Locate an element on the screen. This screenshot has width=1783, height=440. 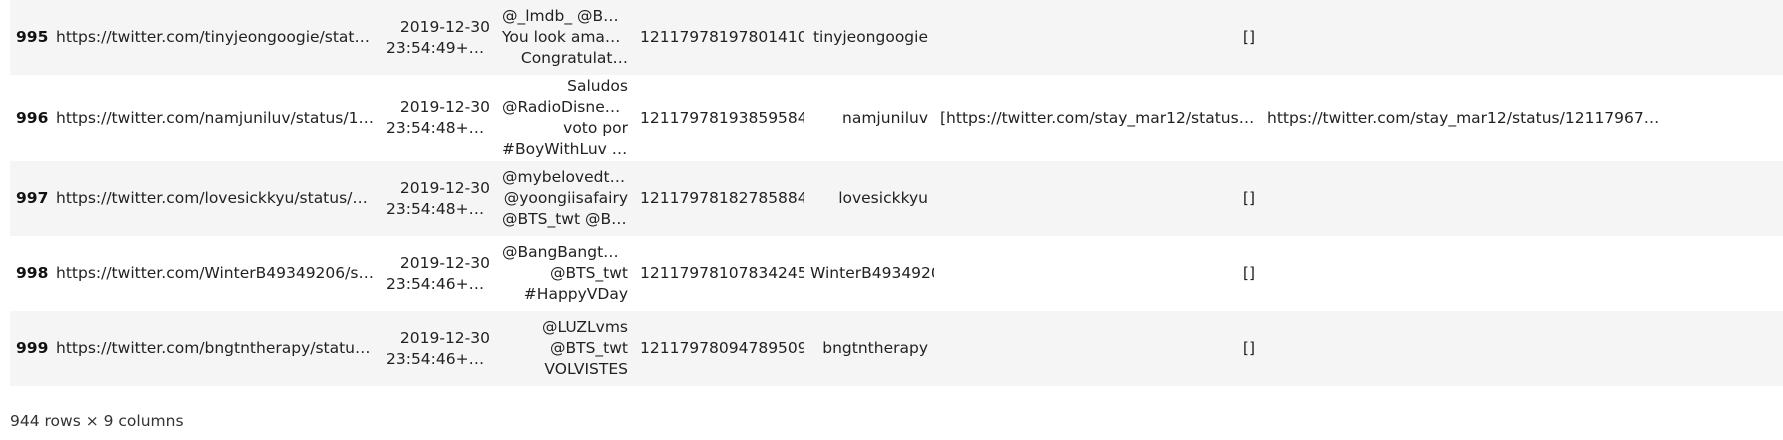
cell-content: @LUZLvms @BTS_twt VOLVISTES is located at coordinates (584, 348).